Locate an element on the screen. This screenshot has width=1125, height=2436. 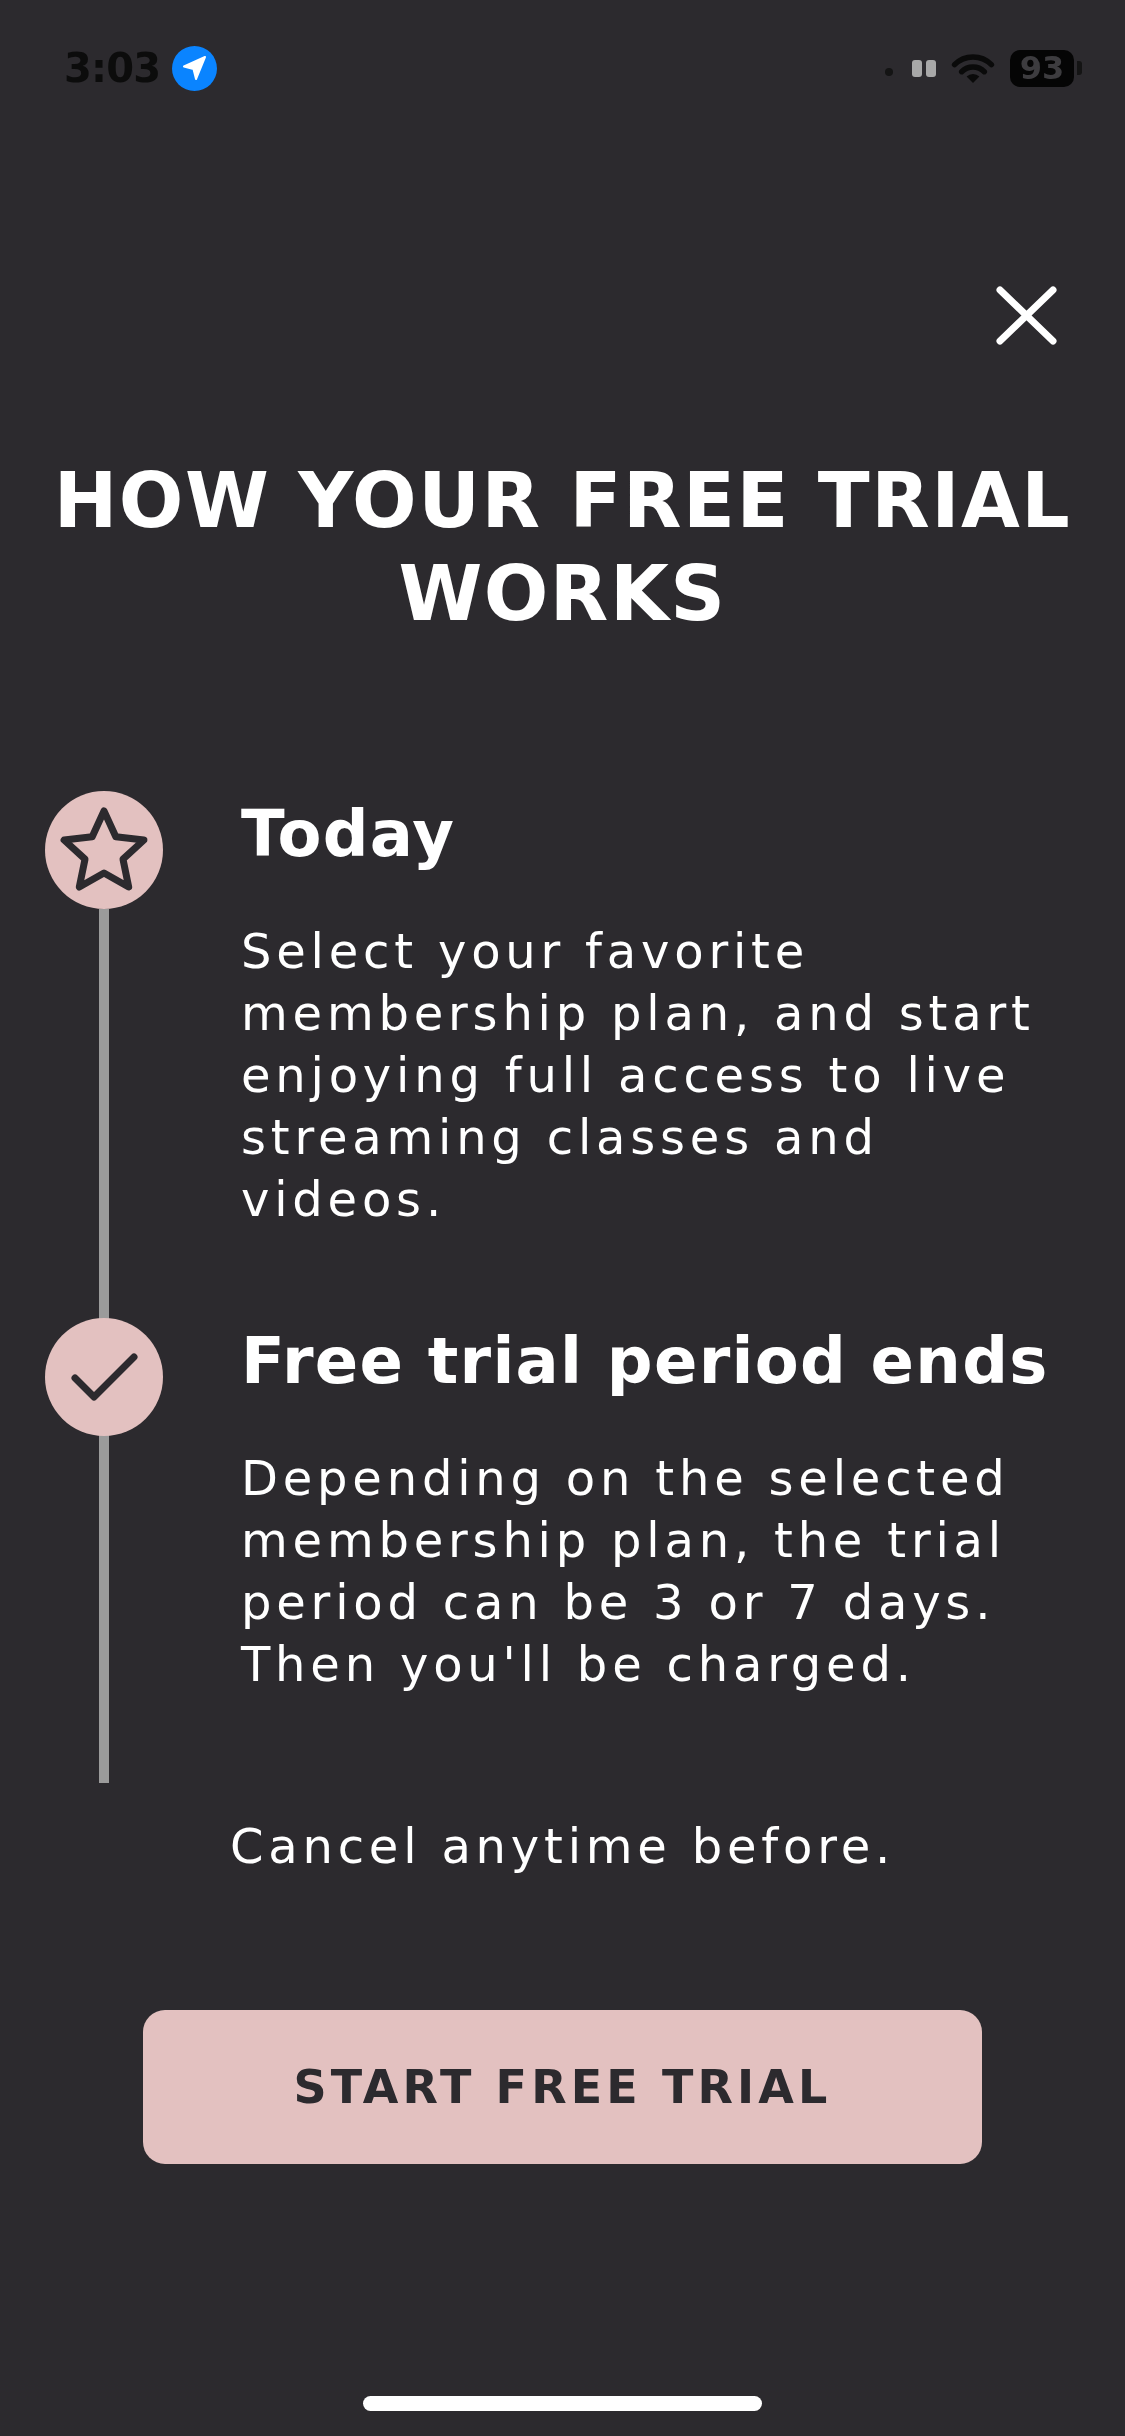
start-trial-button: START FREE TRIAL is located at coordinates (562, 2087).